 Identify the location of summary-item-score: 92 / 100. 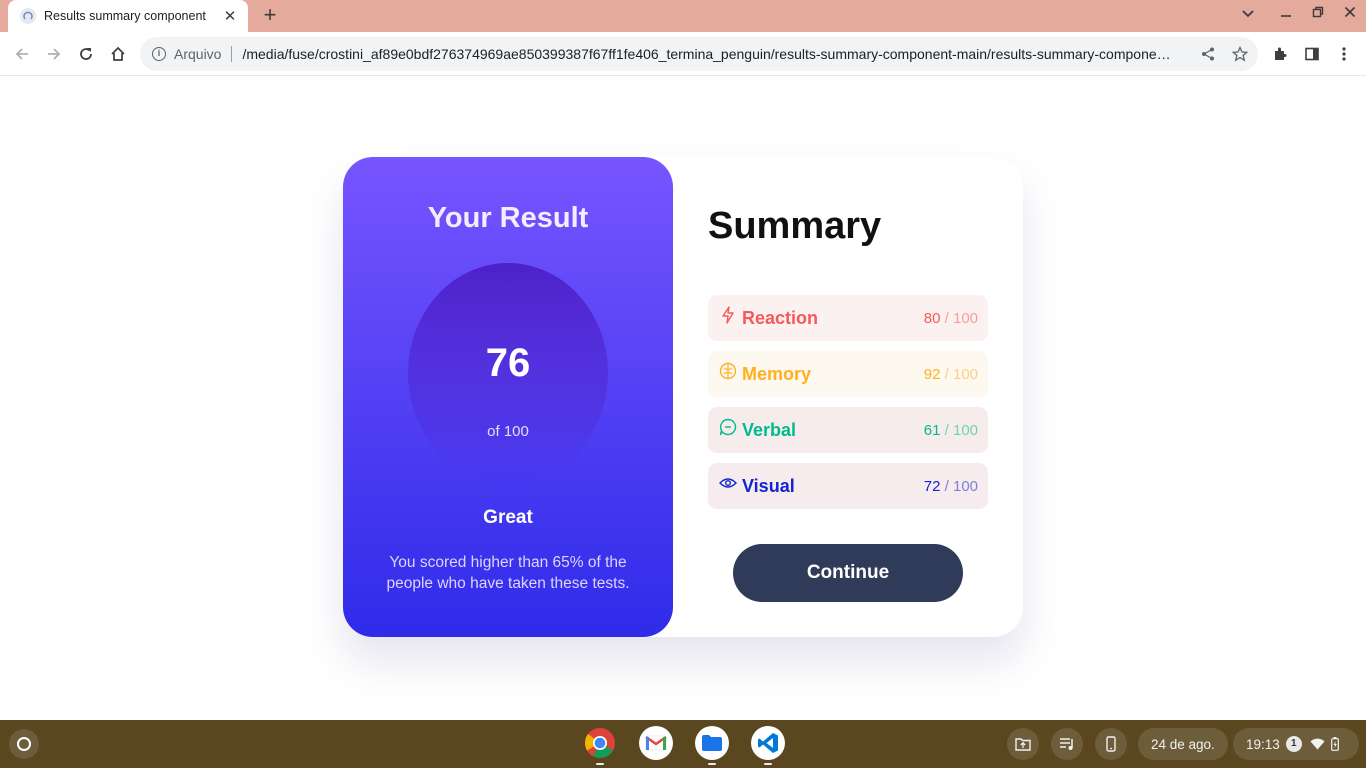
(951, 374).